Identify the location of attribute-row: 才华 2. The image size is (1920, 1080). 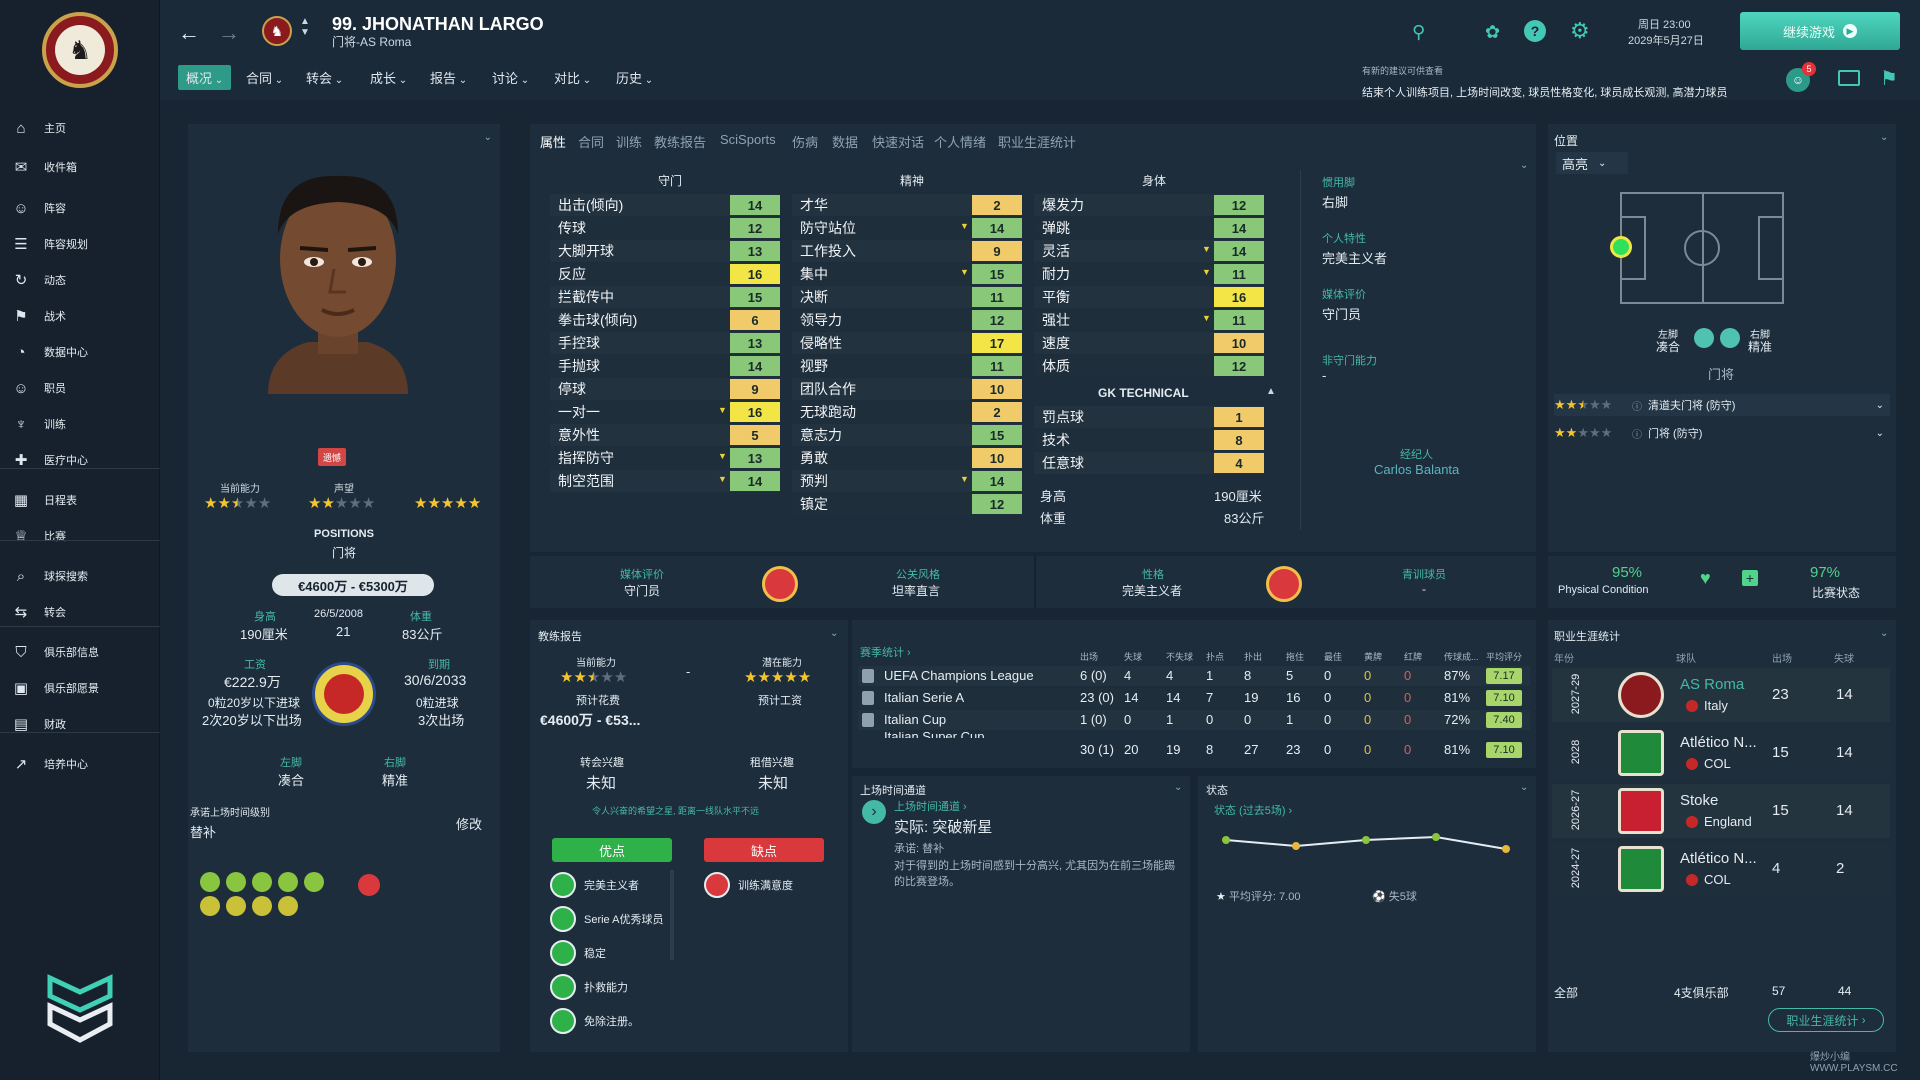
(907, 205).